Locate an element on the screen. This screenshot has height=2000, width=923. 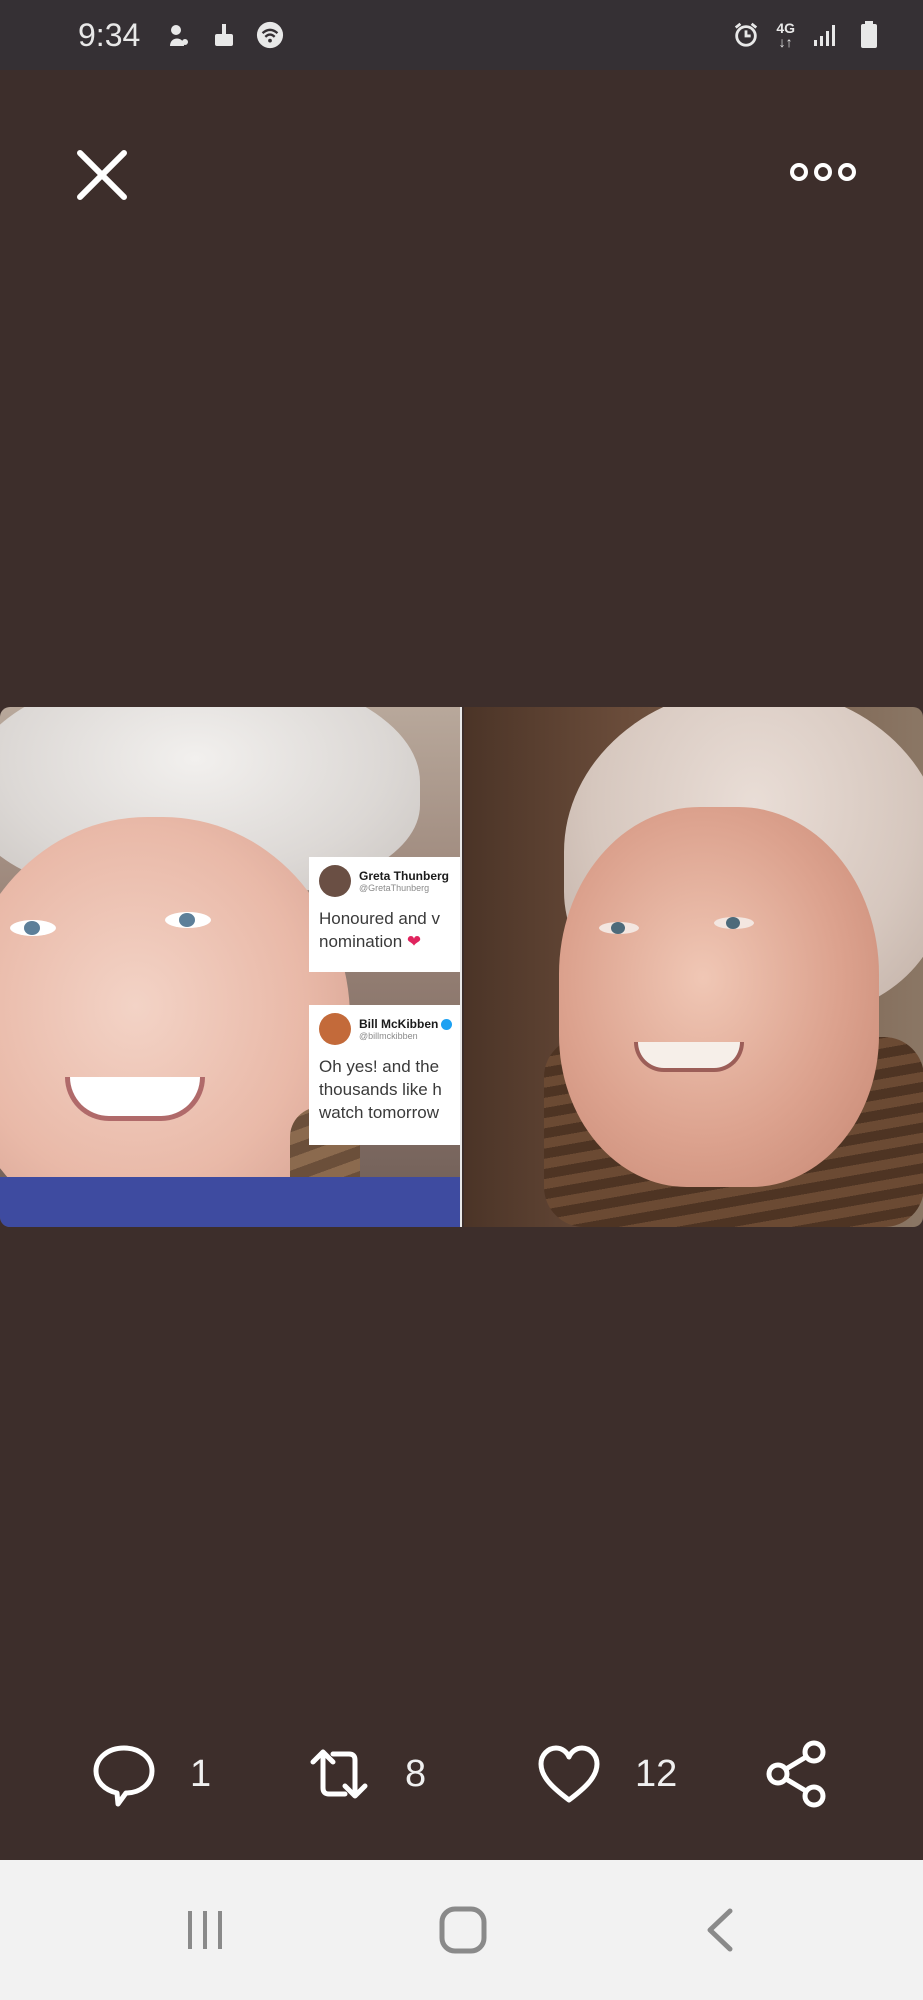
tweet-line: watch tomorrow is located at coordinates (379, 1112).